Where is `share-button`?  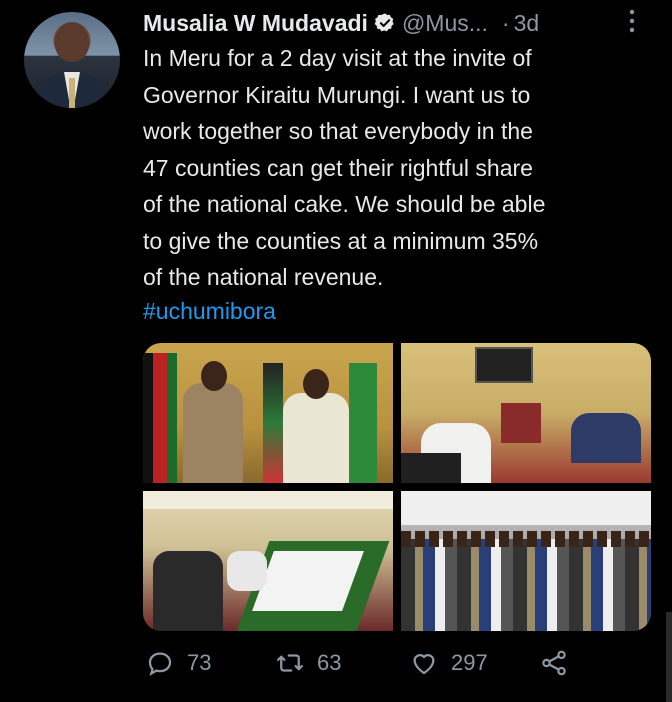
share-button is located at coordinates (554, 663).